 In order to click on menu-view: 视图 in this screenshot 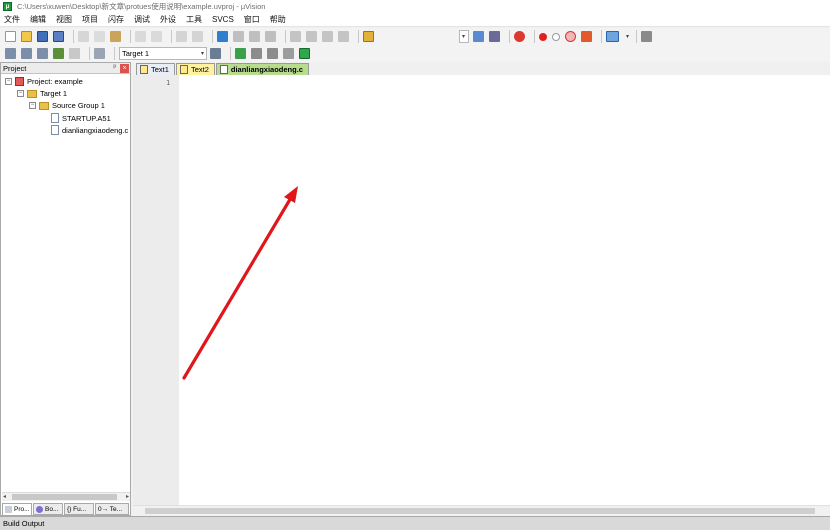, I will do `click(64, 19)`.